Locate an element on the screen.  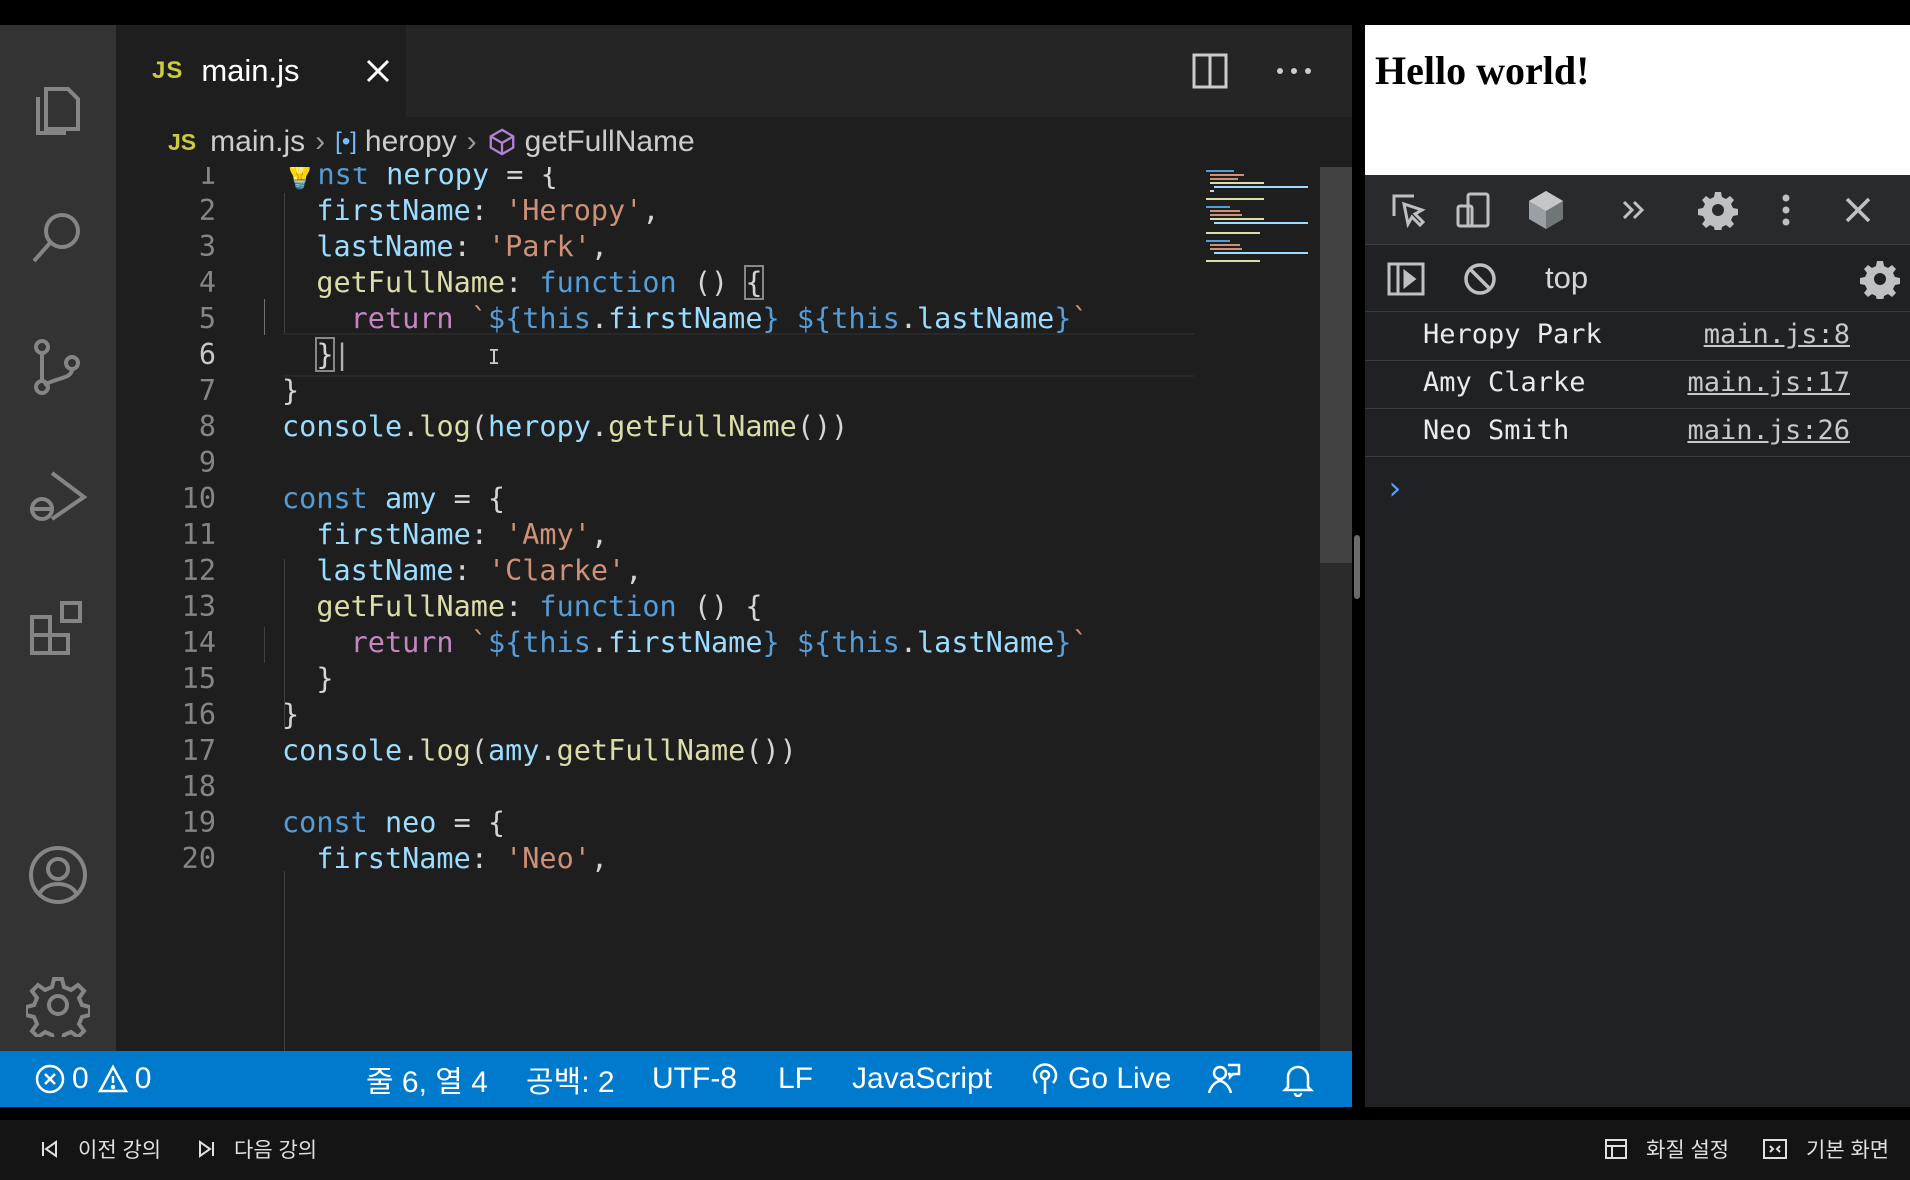
indent-guide is located at coordinates (284, 961).